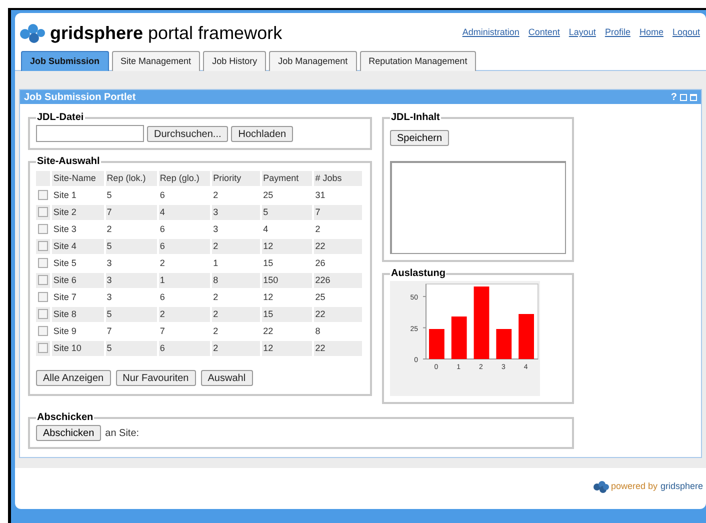  Describe the element at coordinates (268, 331) in the screenshot. I see `table-cell-text: 22` at that location.